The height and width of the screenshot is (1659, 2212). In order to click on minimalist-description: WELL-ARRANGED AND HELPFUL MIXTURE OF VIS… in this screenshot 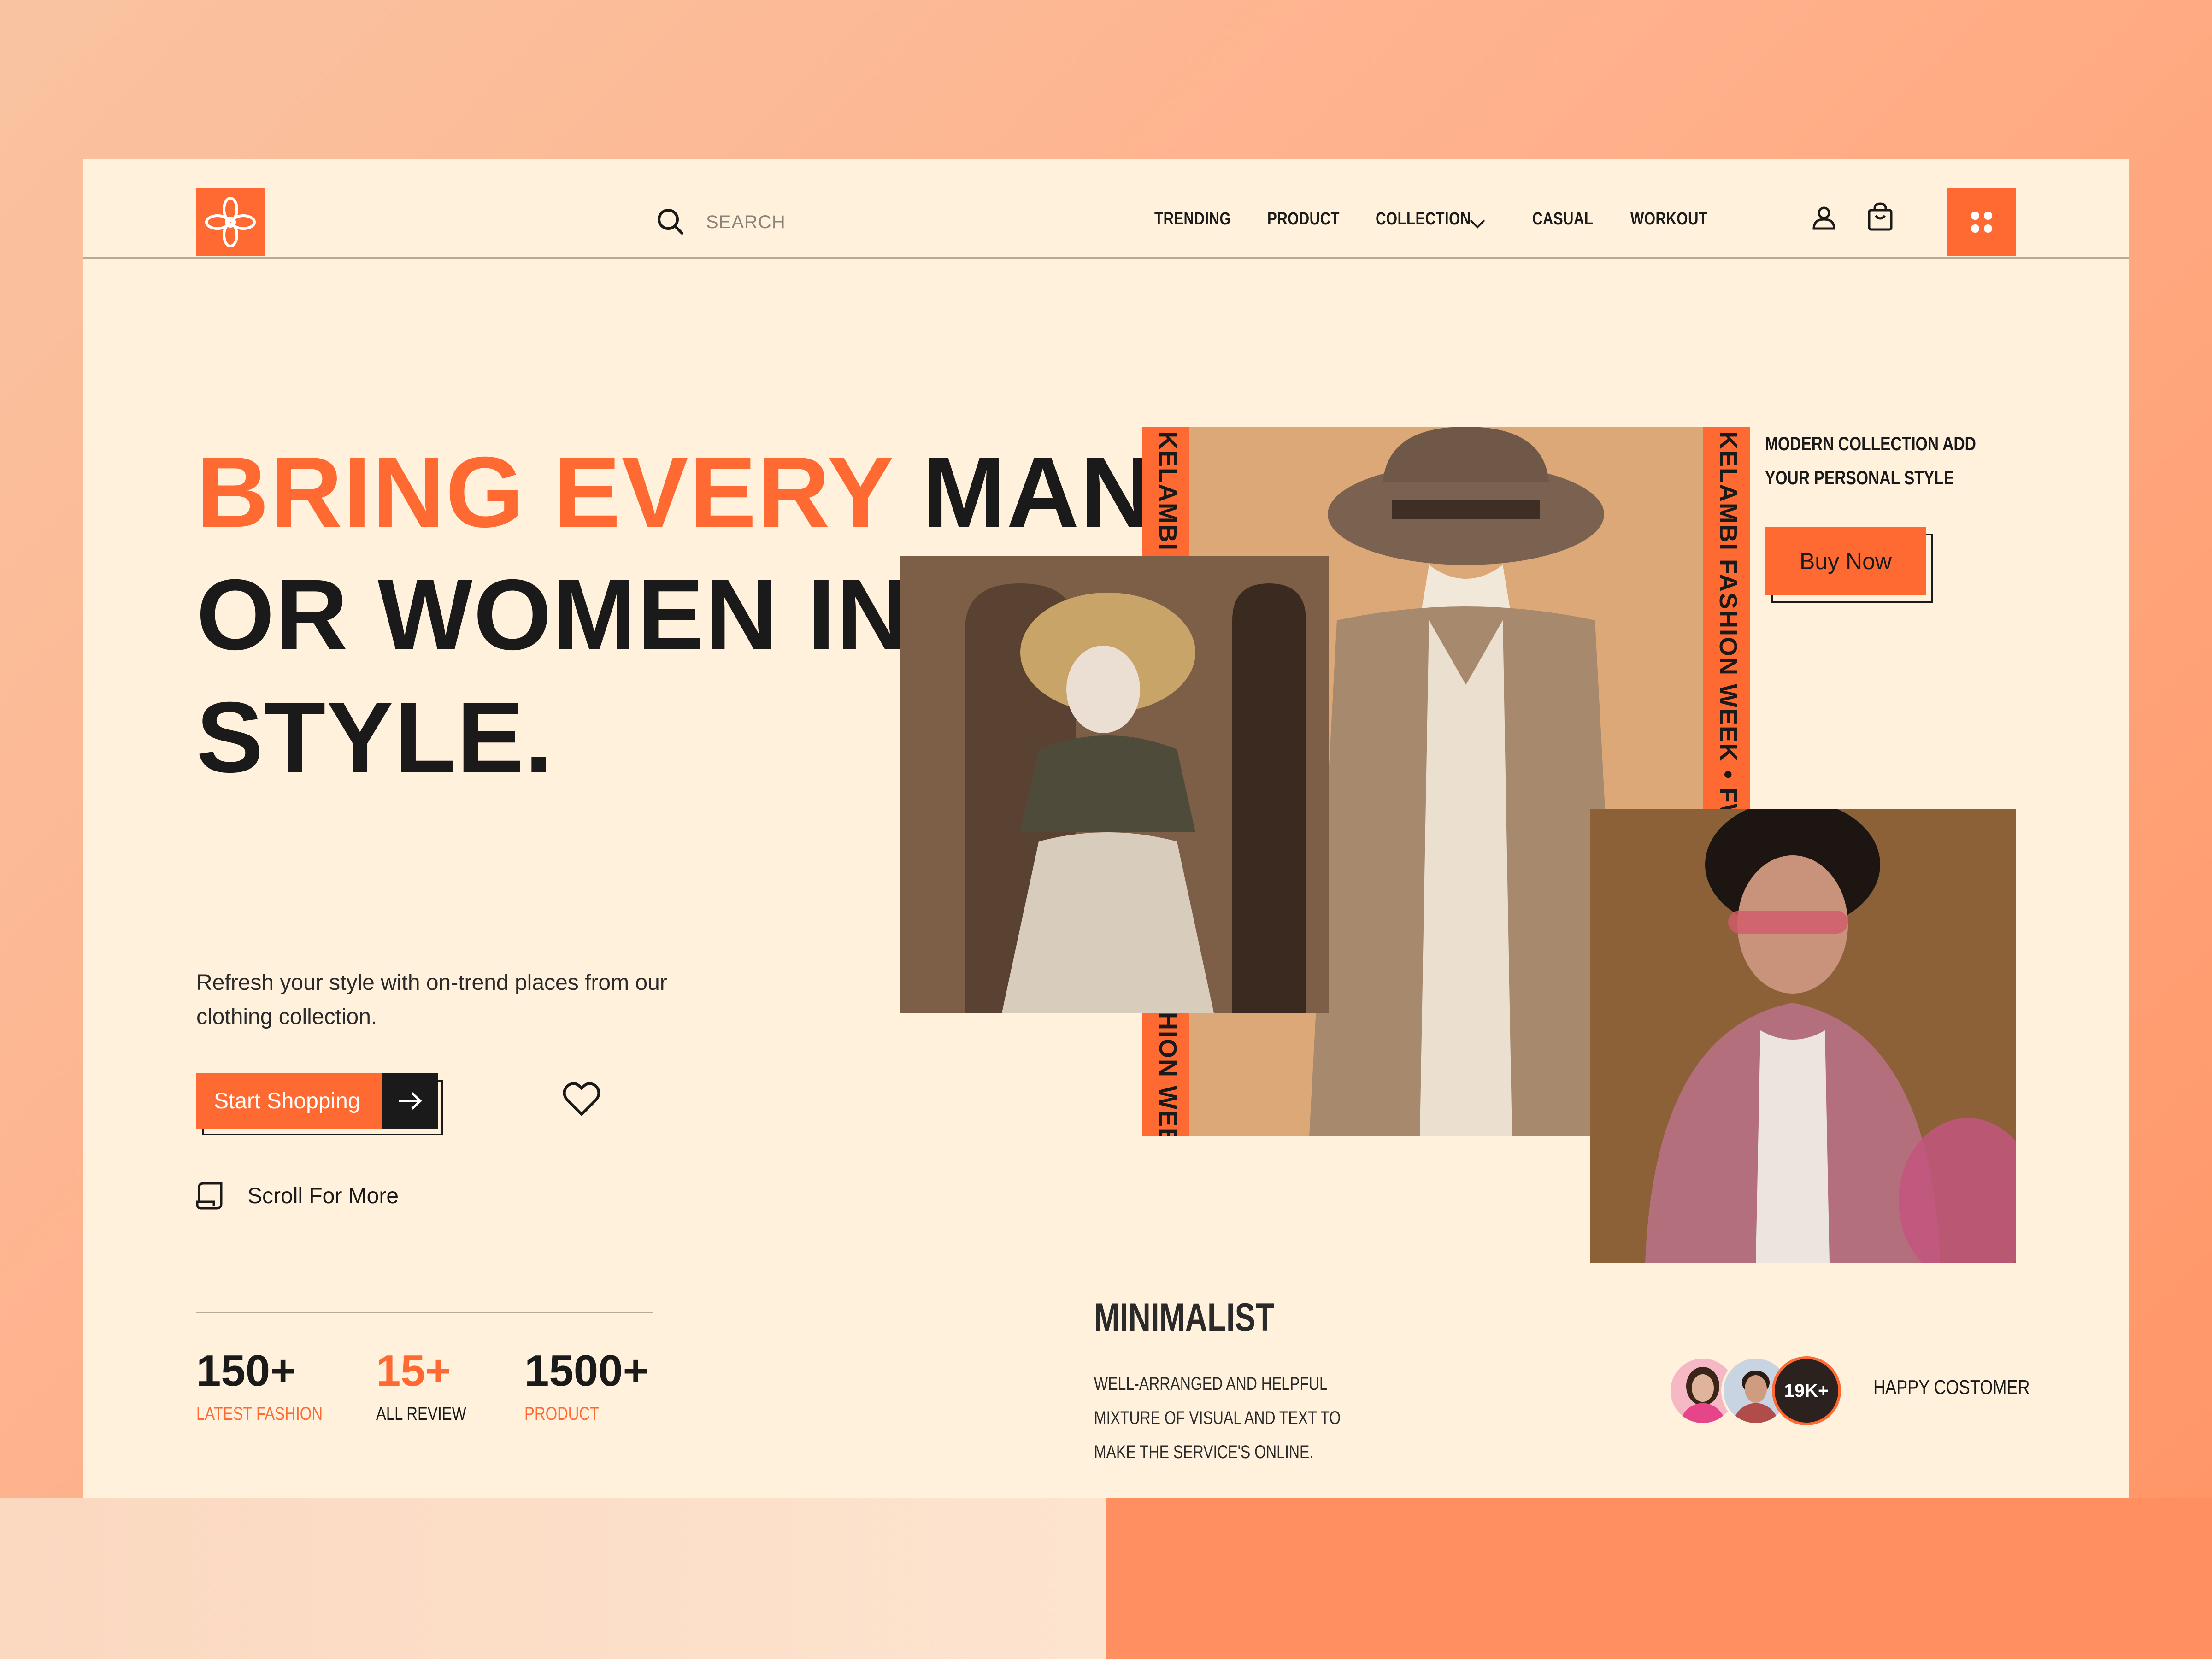, I will do `click(1217, 1418)`.